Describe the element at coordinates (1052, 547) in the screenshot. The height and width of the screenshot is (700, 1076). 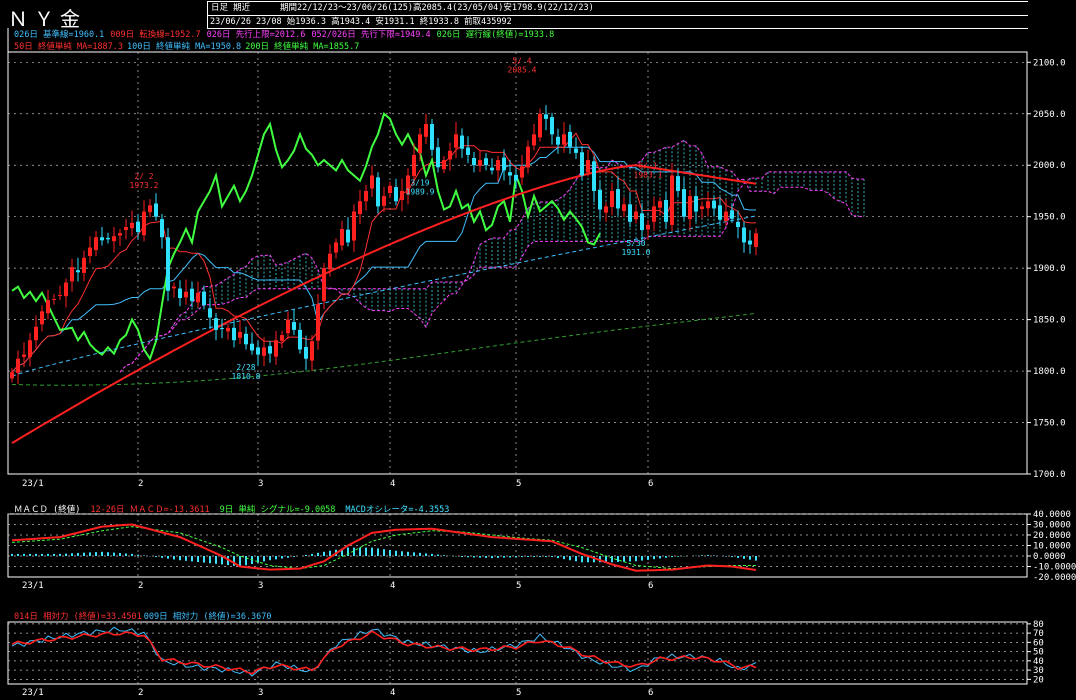
I see `y-tick-label: 10.0000` at that location.